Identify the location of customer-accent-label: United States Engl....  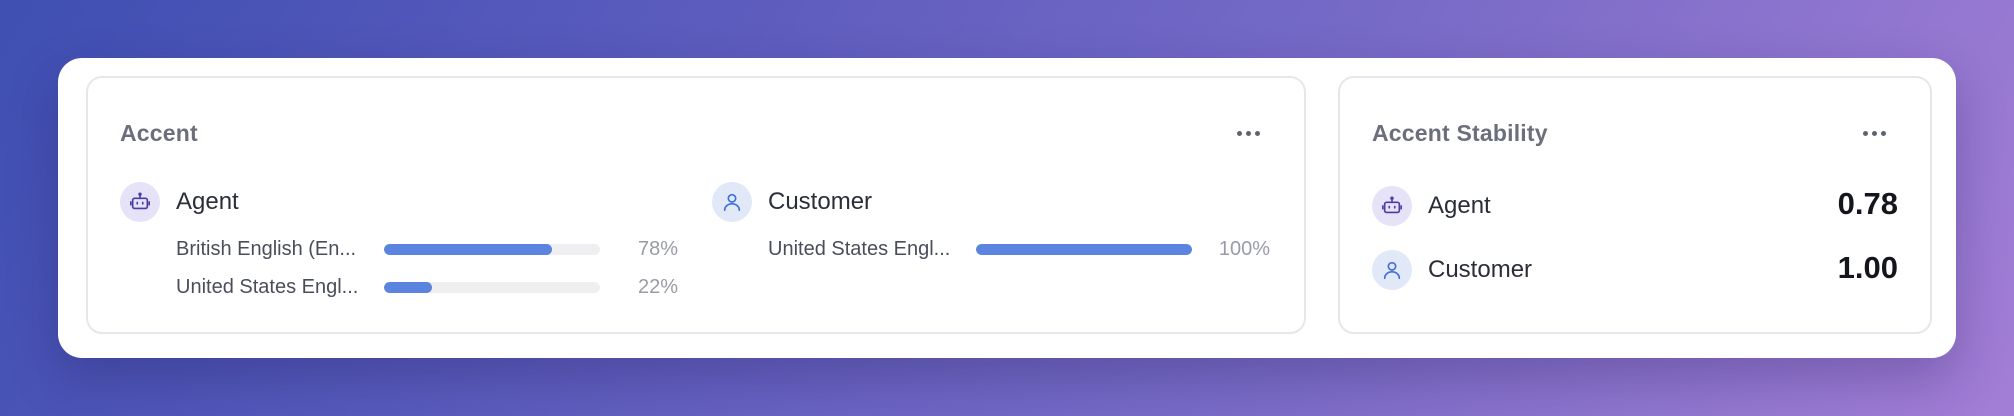
(859, 249).